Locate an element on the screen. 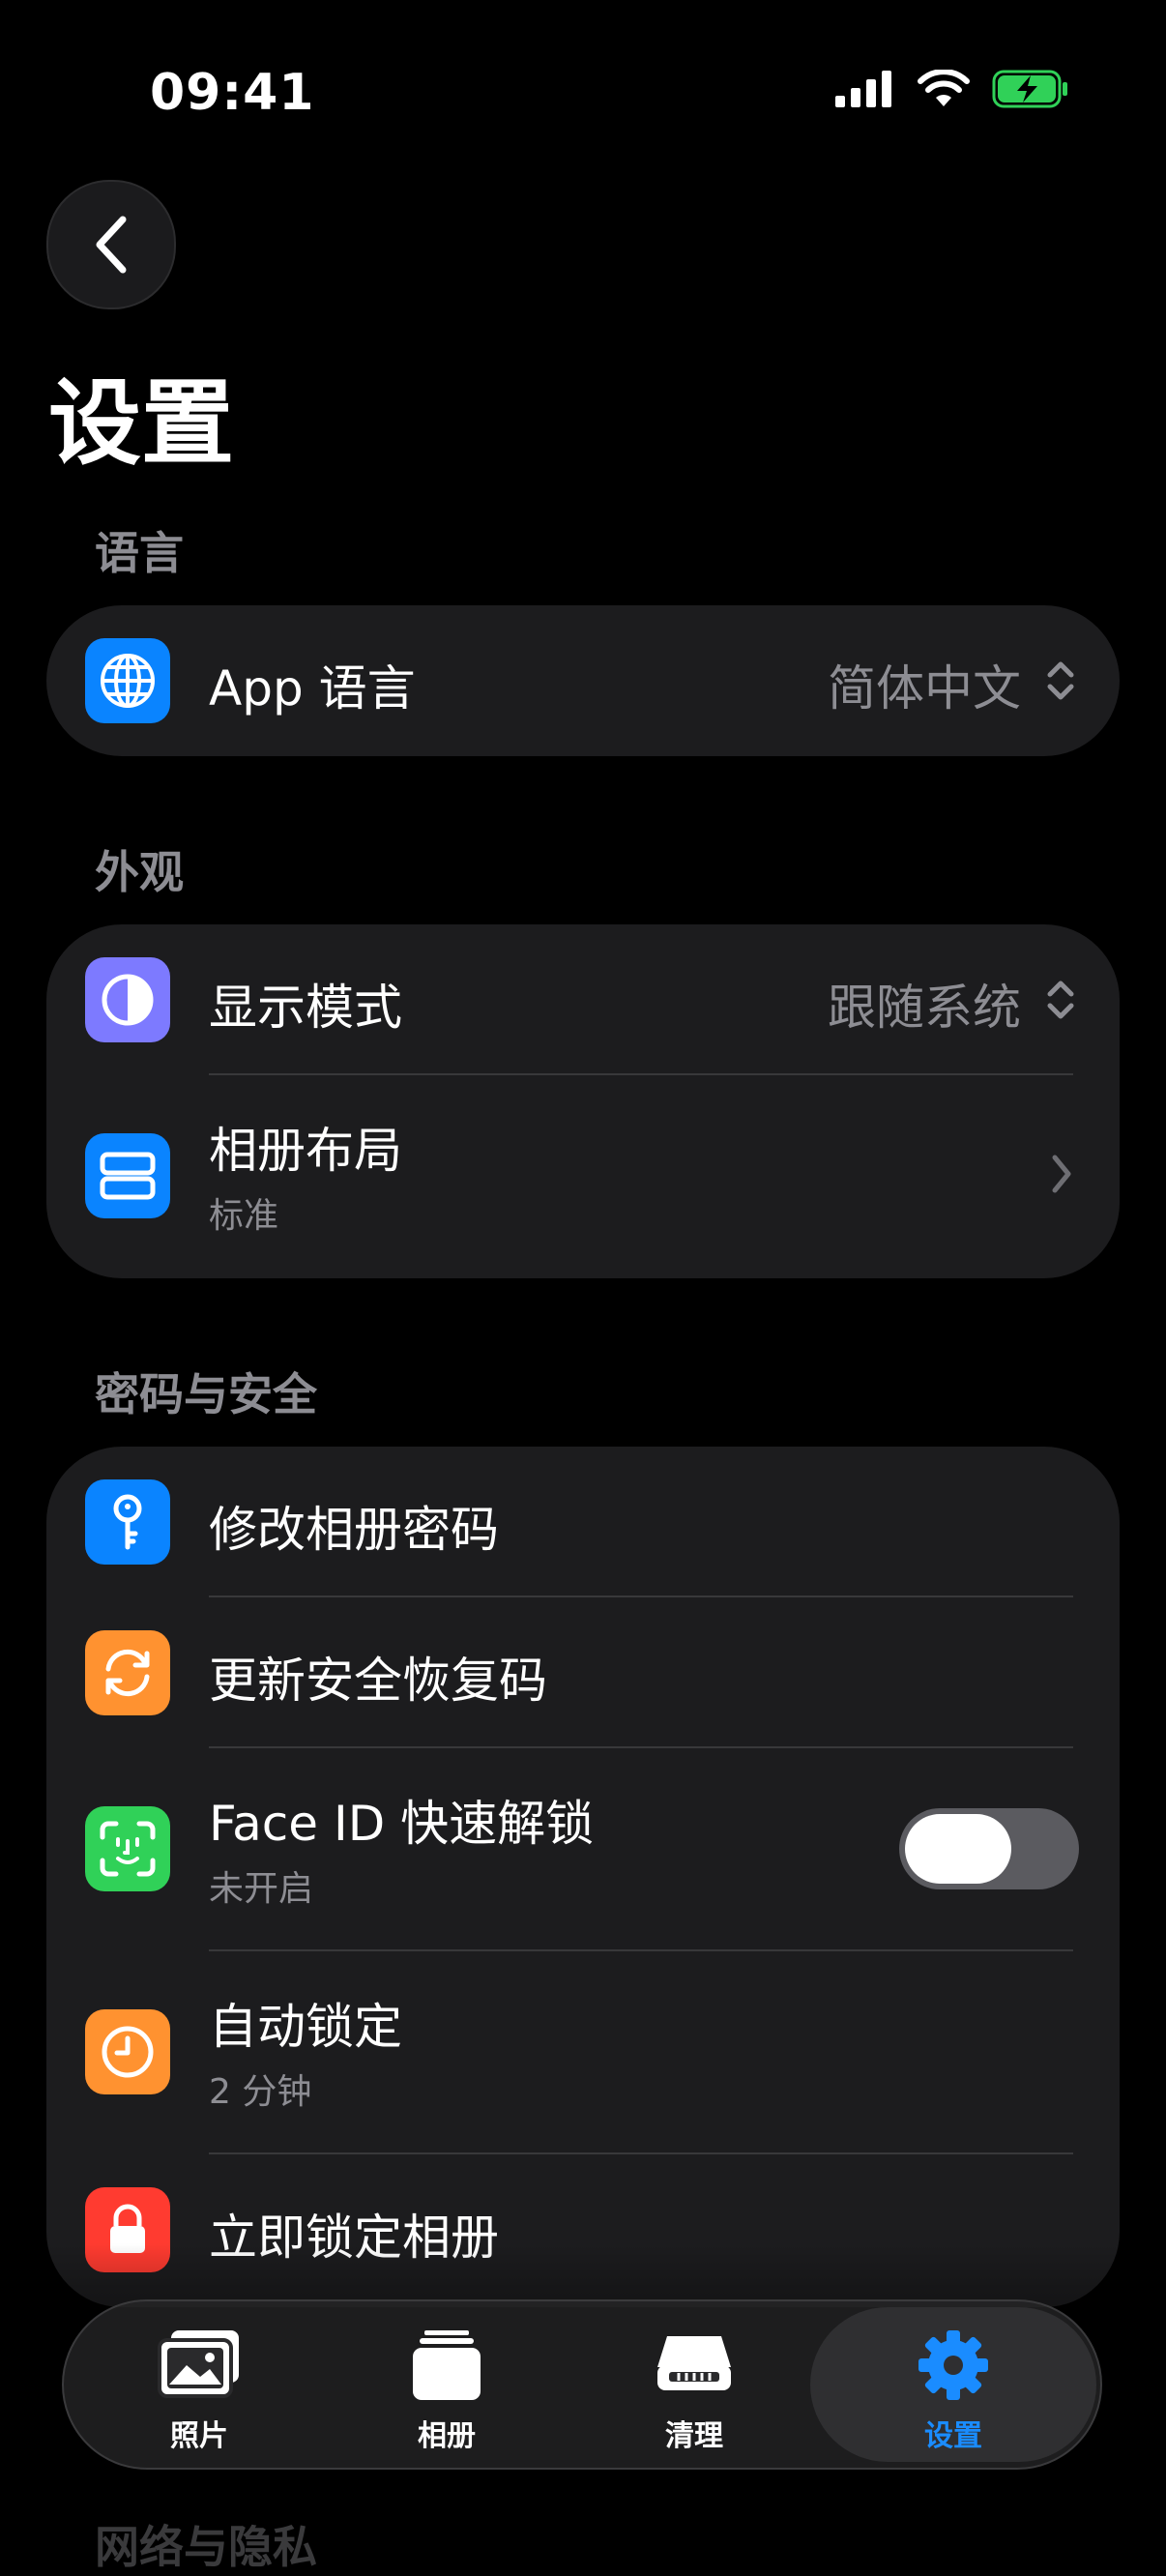  cleanup-icon is located at coordinates (694, 2363).